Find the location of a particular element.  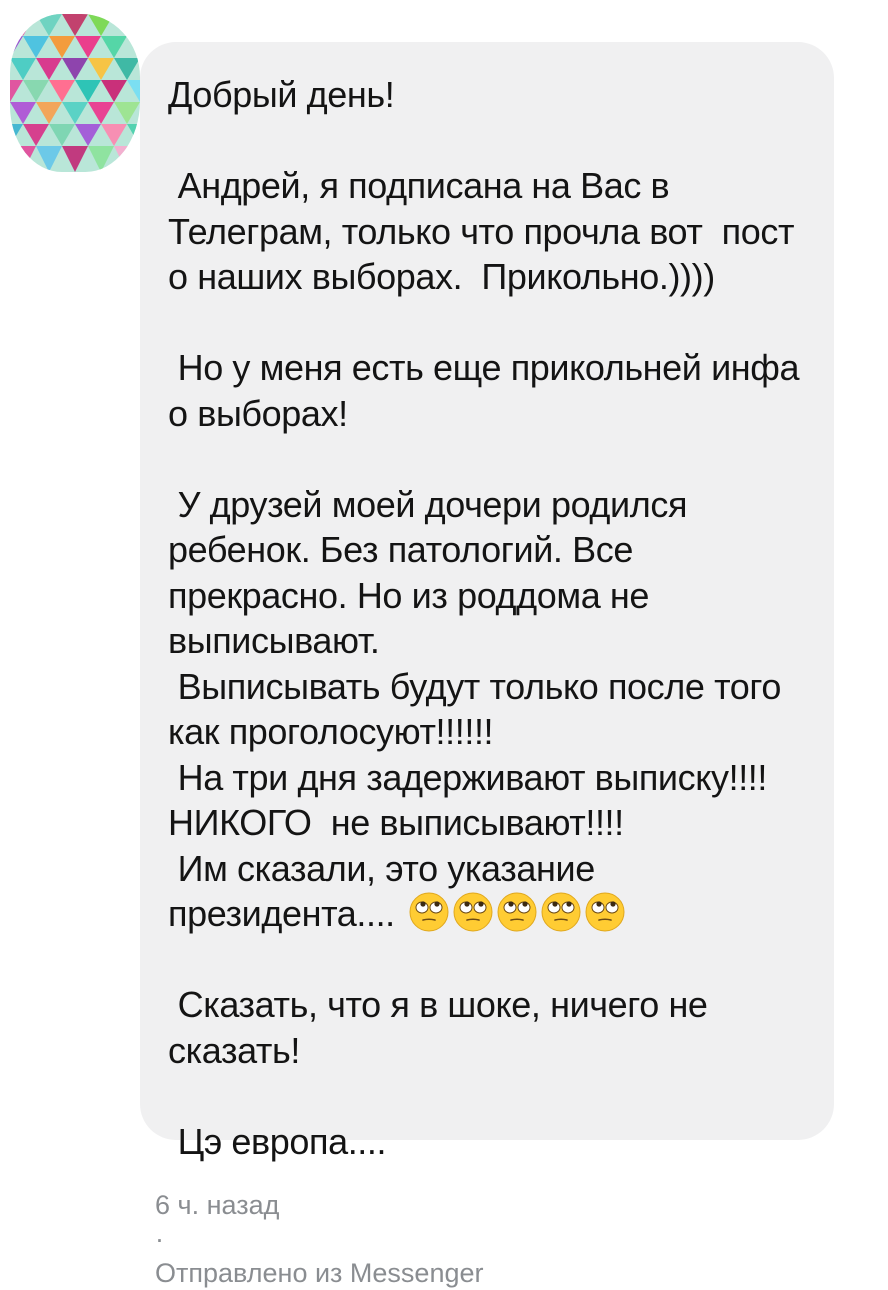

comment-line: На три дня задерживают выписку!!!! is located at coordinates (489, 778).